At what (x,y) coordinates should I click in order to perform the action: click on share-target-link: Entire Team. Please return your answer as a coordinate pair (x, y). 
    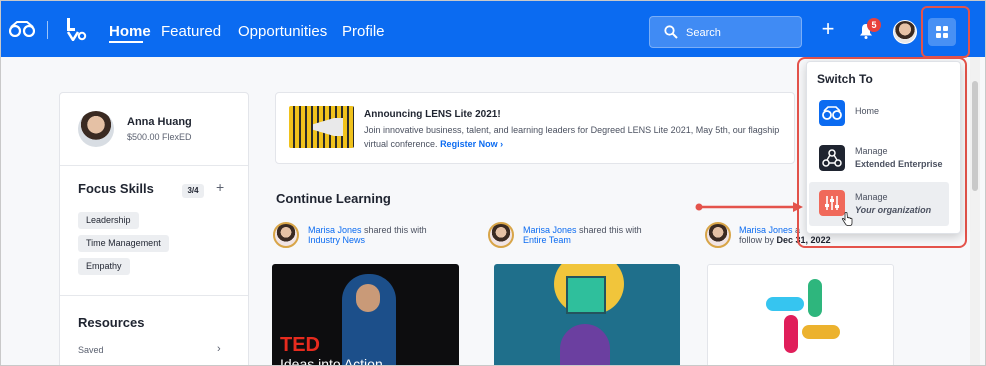
    Looking at the image, I should click on (547, 240).